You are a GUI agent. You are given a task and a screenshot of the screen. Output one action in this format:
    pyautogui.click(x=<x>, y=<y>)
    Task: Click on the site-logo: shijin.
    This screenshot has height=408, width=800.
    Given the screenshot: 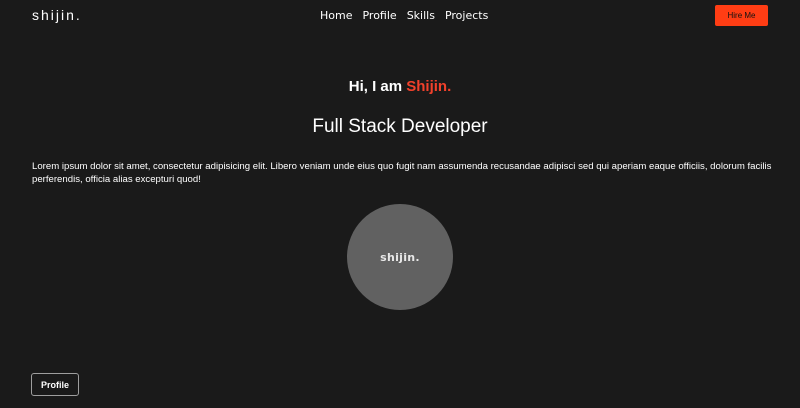 What is the action you would take?
    pyautogui.click(x=57, y=15)
    